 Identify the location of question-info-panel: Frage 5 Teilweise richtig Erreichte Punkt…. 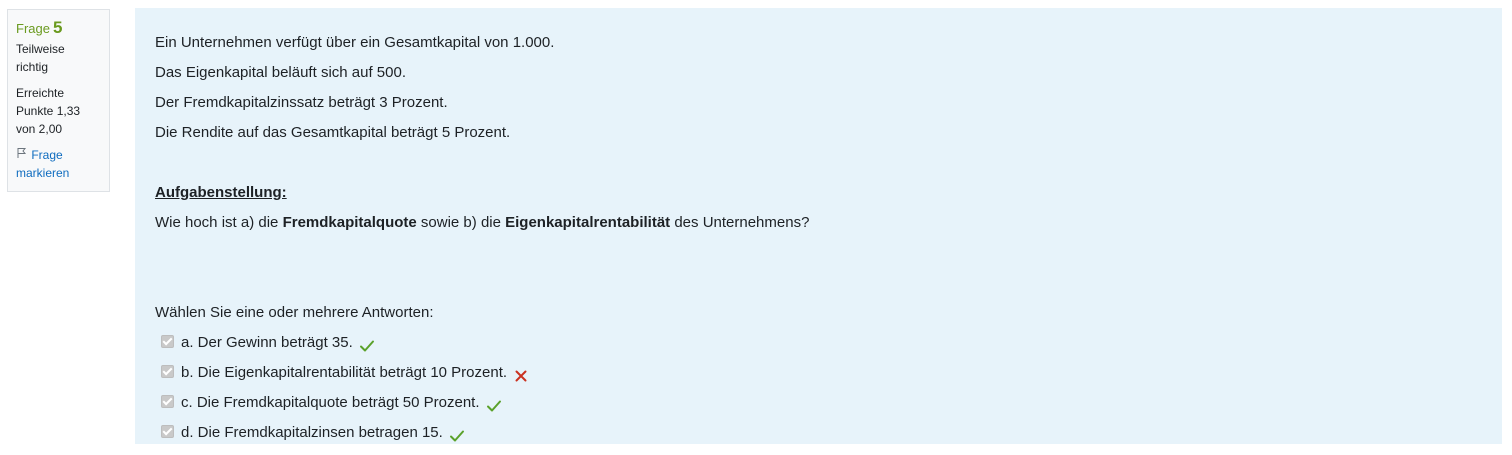
(58, 100).